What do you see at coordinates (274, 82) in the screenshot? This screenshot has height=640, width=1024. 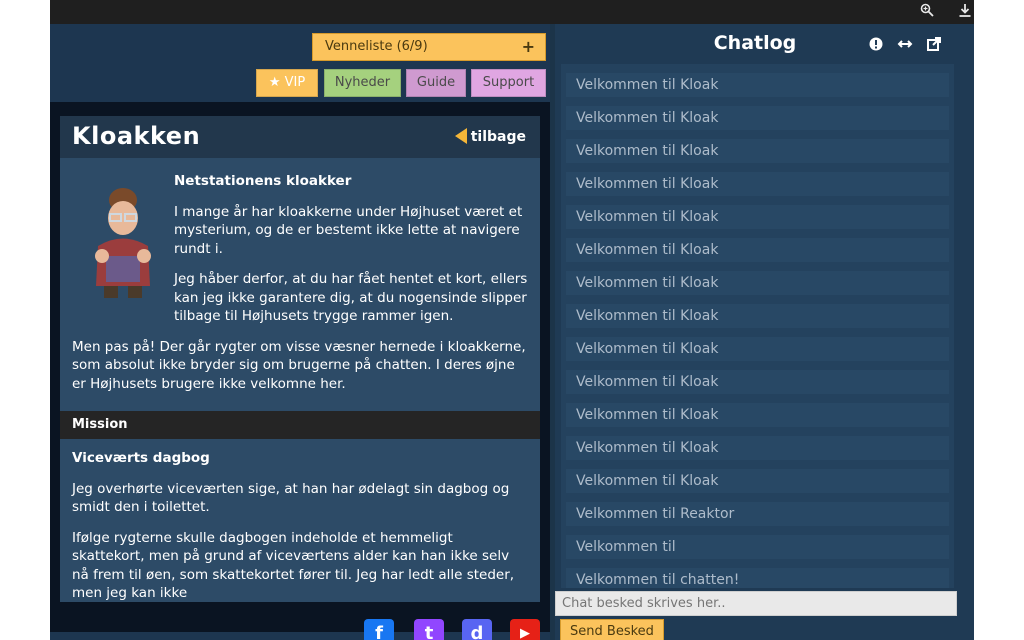 I see `star-icon: ★` at bounding box center [274, 82].